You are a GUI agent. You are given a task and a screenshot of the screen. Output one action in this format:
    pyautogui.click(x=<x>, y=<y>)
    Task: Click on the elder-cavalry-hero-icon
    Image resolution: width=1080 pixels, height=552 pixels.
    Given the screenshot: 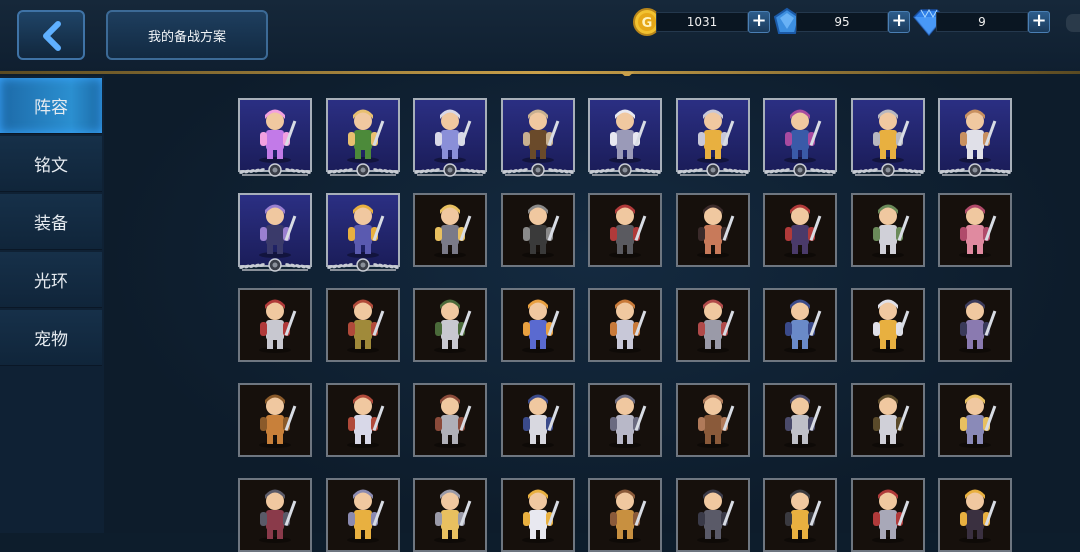 What is the action you would take?
    pyautogui.click(x=540, y=421)
    